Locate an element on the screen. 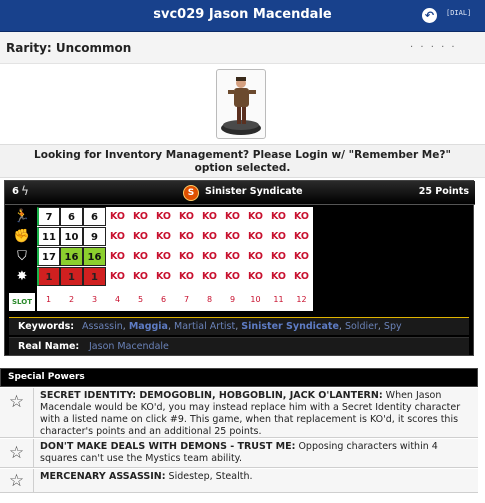 The height and width of the screenshot is (503, 485). back-arrow-icon: ↶ is located at coordinates (429, 15).